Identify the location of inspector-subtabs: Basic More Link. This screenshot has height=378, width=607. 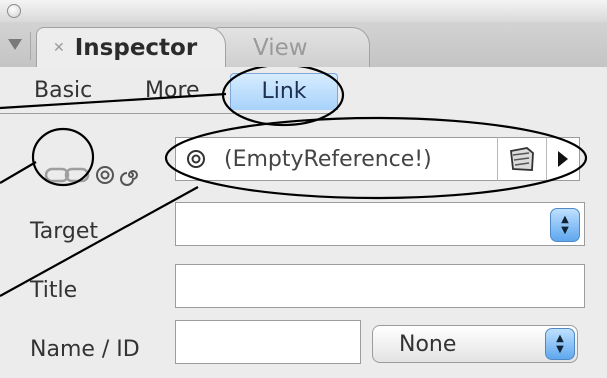
(169, 90).